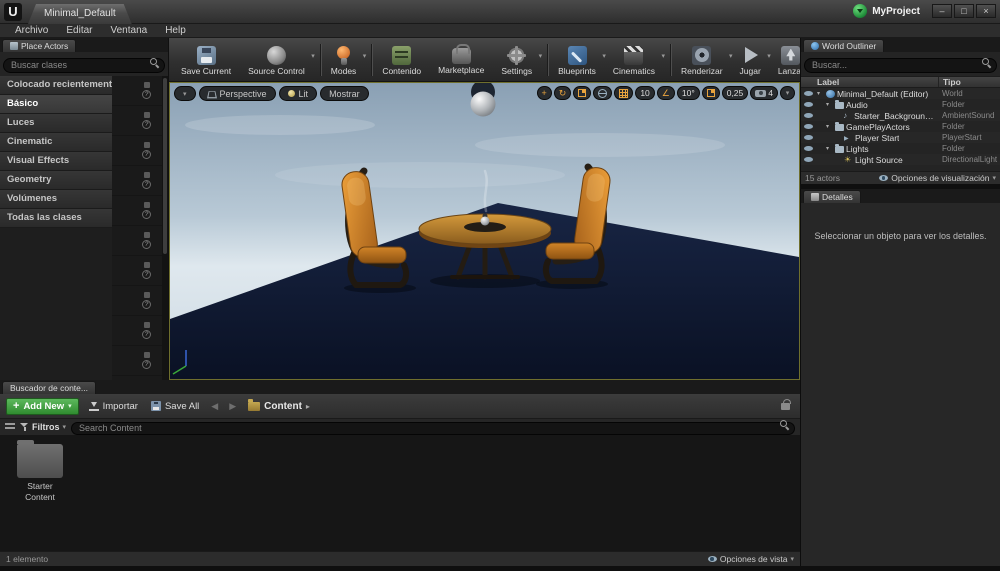 The width and height of the screenshot is (1000, 571). Describe the element at coordinates (900, 126) in the screenshot. I see `outliner-row: ▾ GamePlayActors Folder` at that location.